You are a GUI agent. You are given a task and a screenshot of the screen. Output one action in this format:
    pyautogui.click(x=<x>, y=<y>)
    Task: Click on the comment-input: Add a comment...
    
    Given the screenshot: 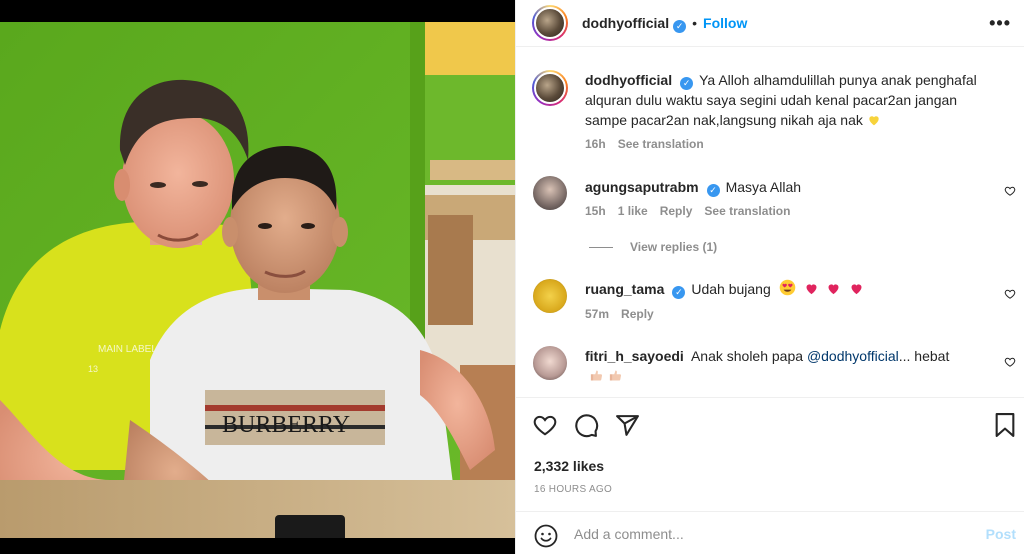 What is the action you would take?
    pyautogui.click(x=629, y=534)
    